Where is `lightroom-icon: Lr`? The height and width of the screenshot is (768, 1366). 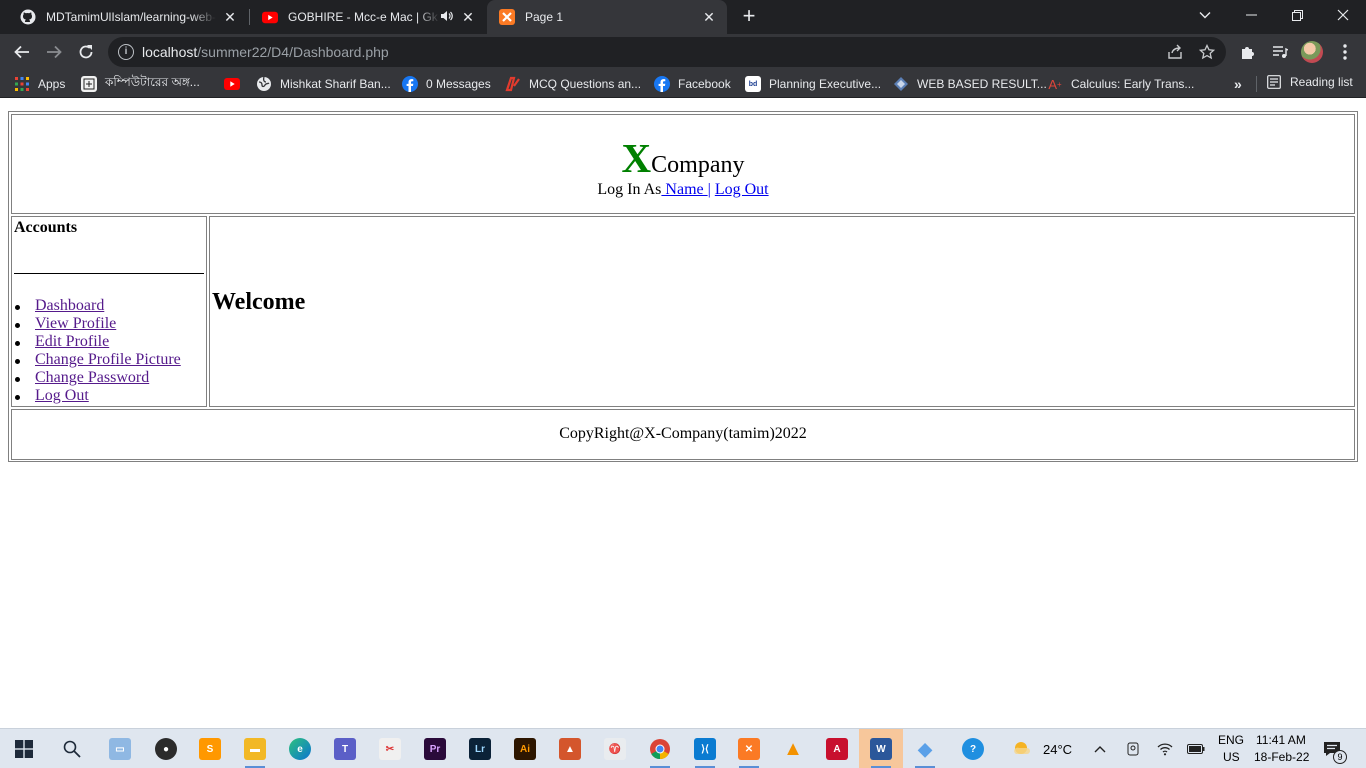 lightroom-icon: Lr is located at coordinates (480, 748).